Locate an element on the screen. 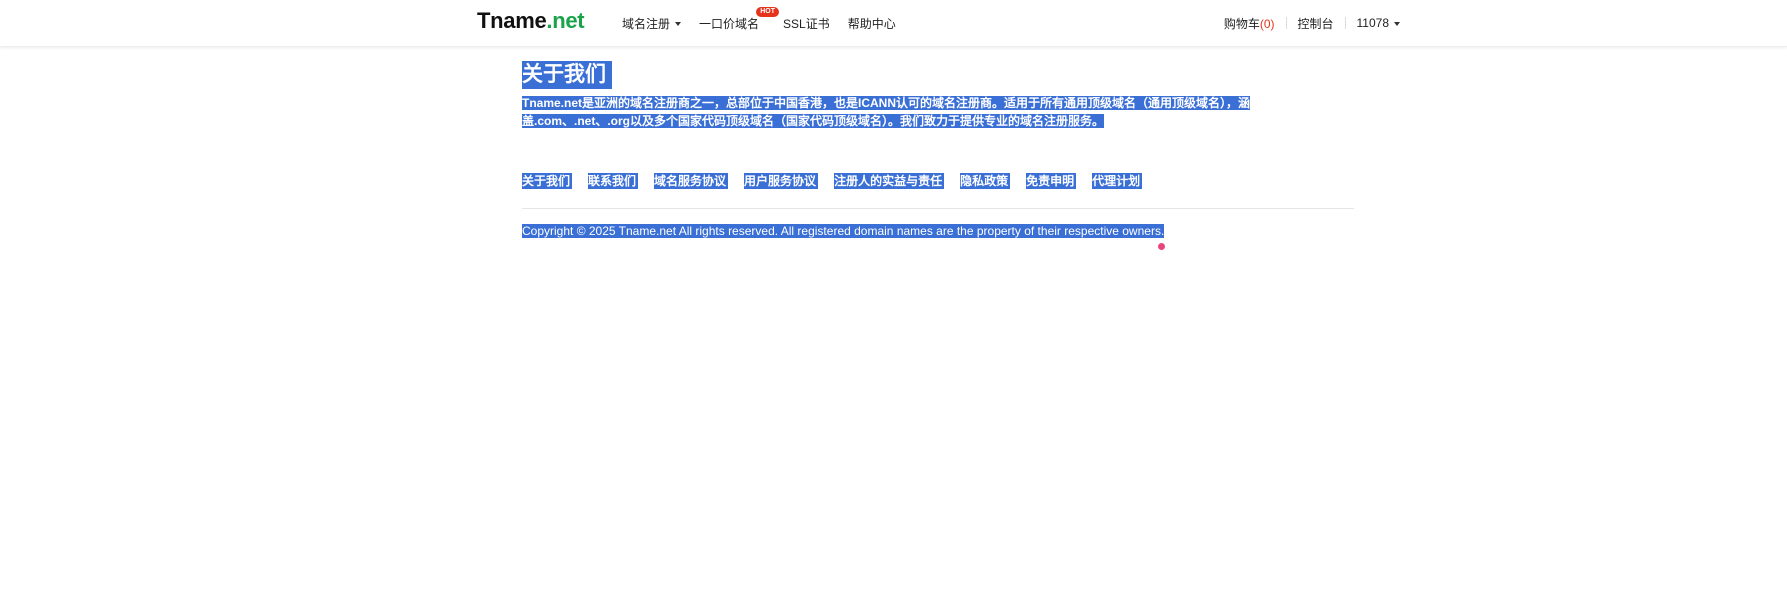  main-nav: 域名注册 一口价域名 HOT SSL证书 帮助中心 is located at coordinates (768, 23).